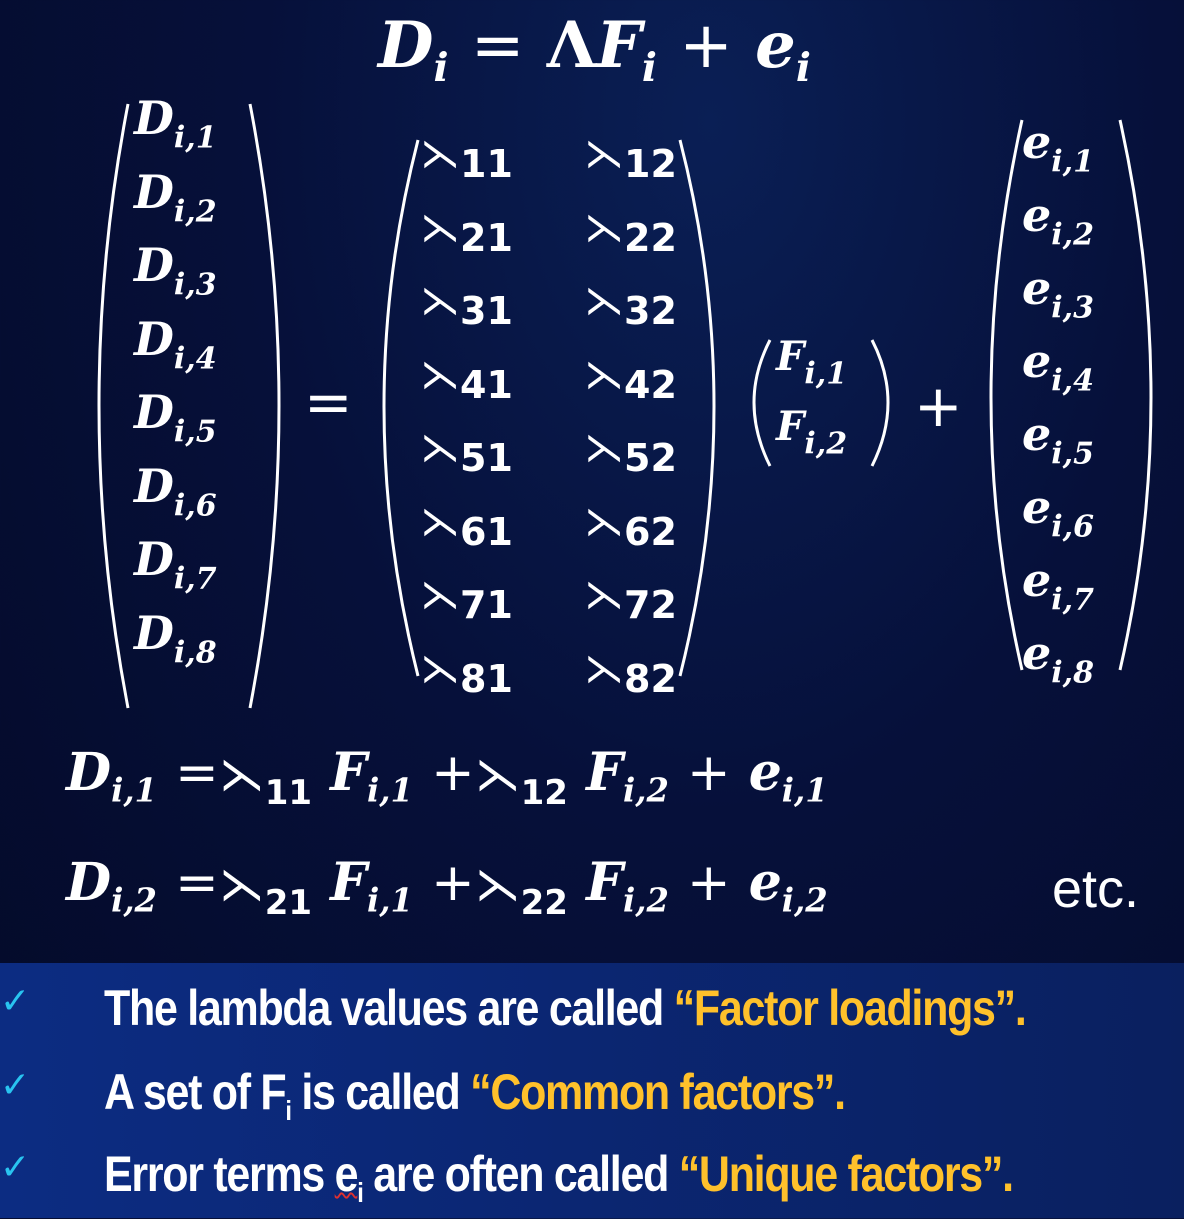  Describe the element at coordinates (630, 599) in the screenshot. I see `lambda-entry: ⋋72` at that location.